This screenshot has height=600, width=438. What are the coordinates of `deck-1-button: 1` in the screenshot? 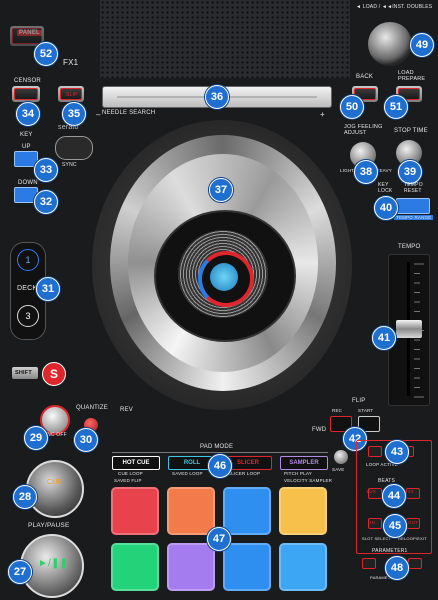 It's located at (28, 260).